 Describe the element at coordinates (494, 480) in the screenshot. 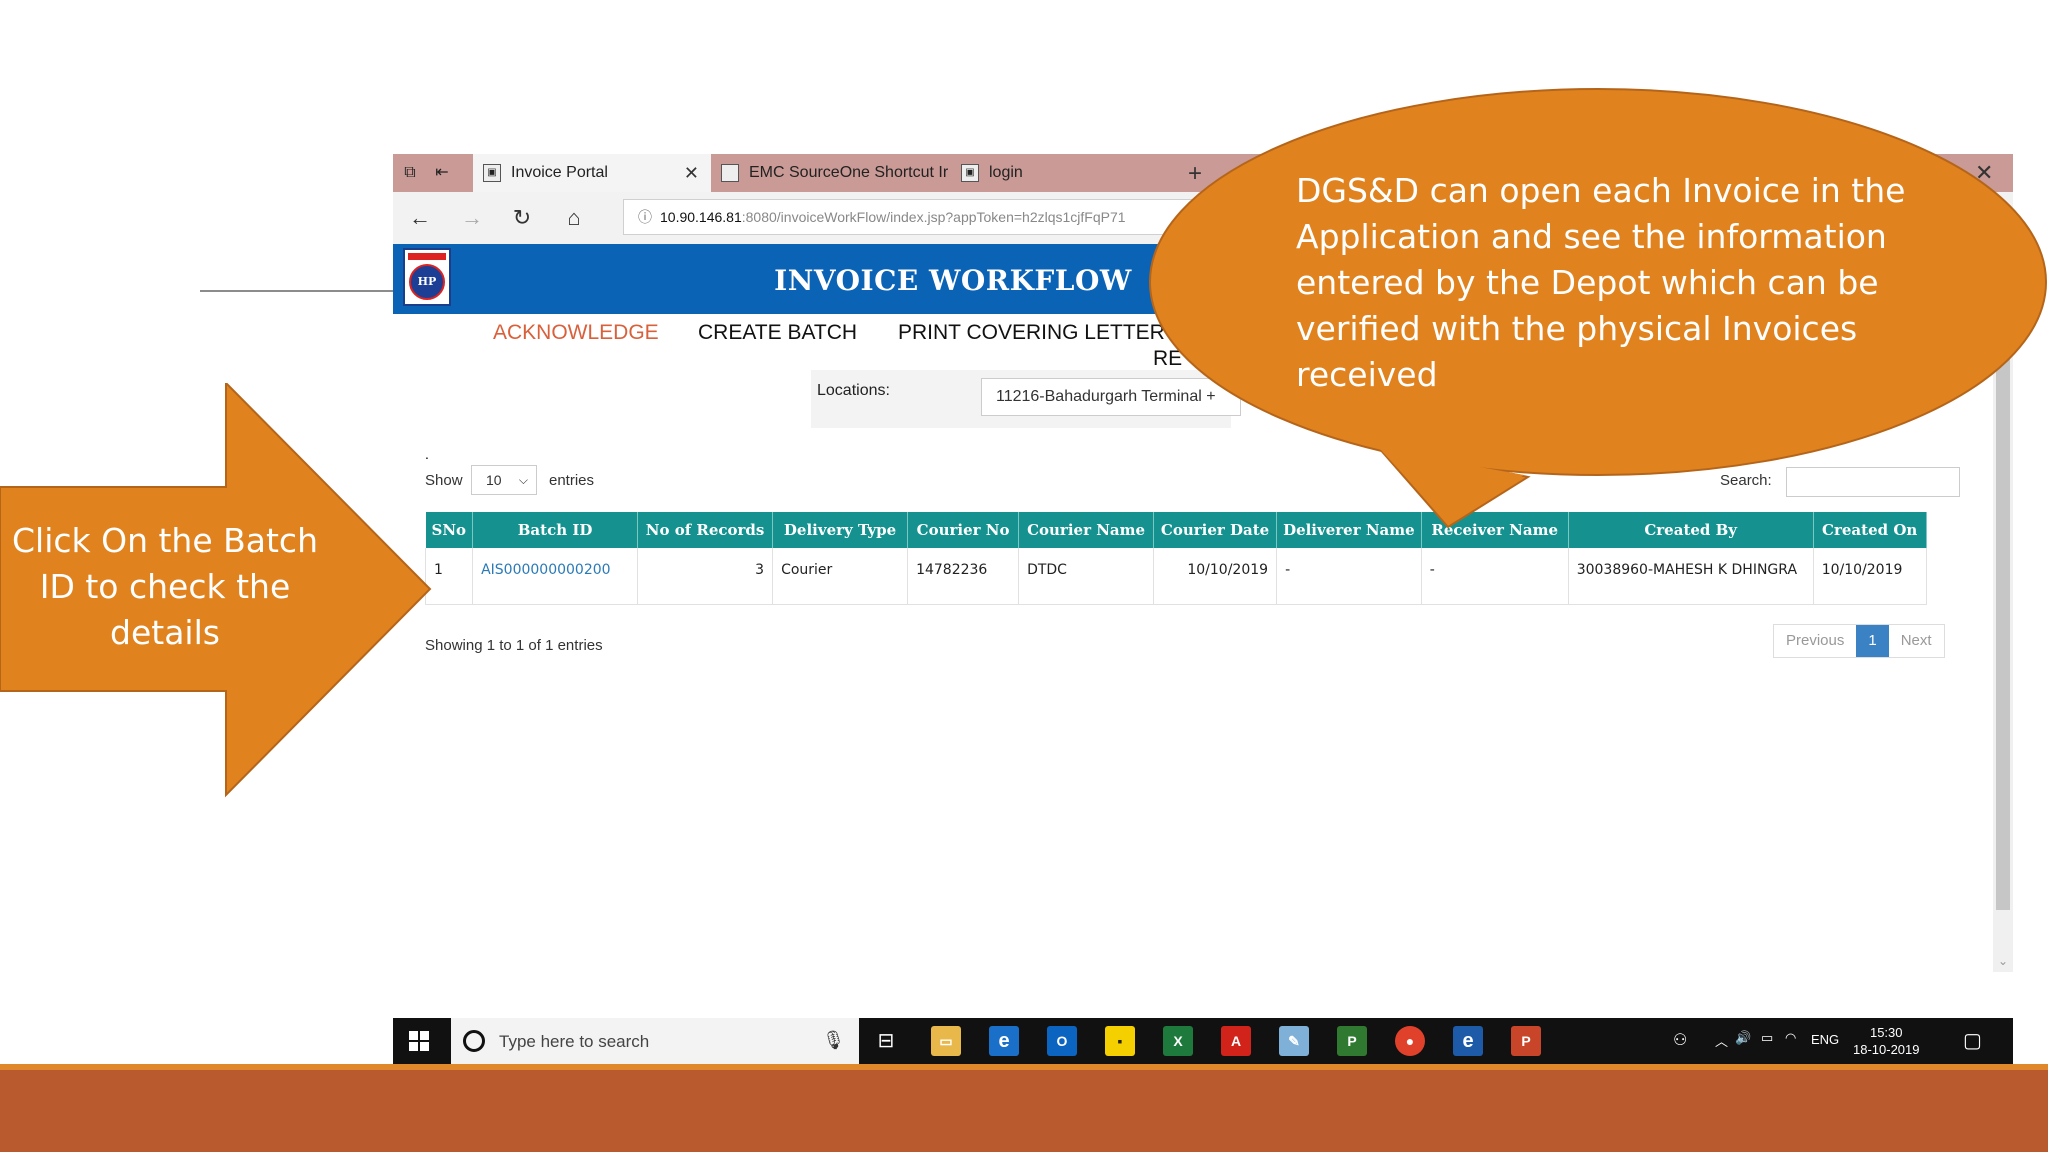

I see `page-size-value: 10` at that location.